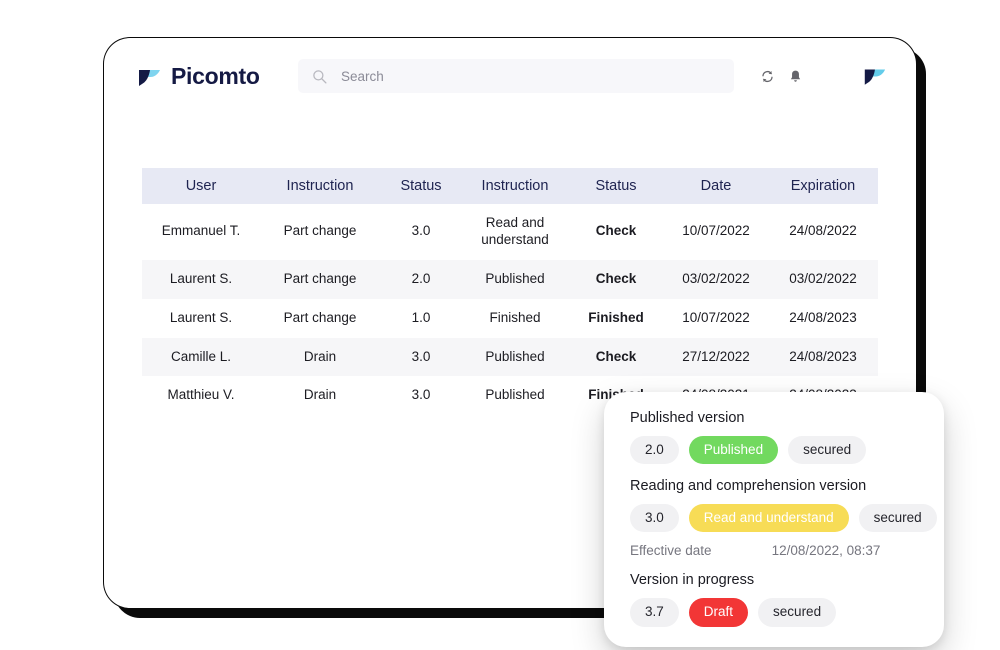 The image size is (1000, 650). I want to click on cell-status: Finished, so click(616, 317).